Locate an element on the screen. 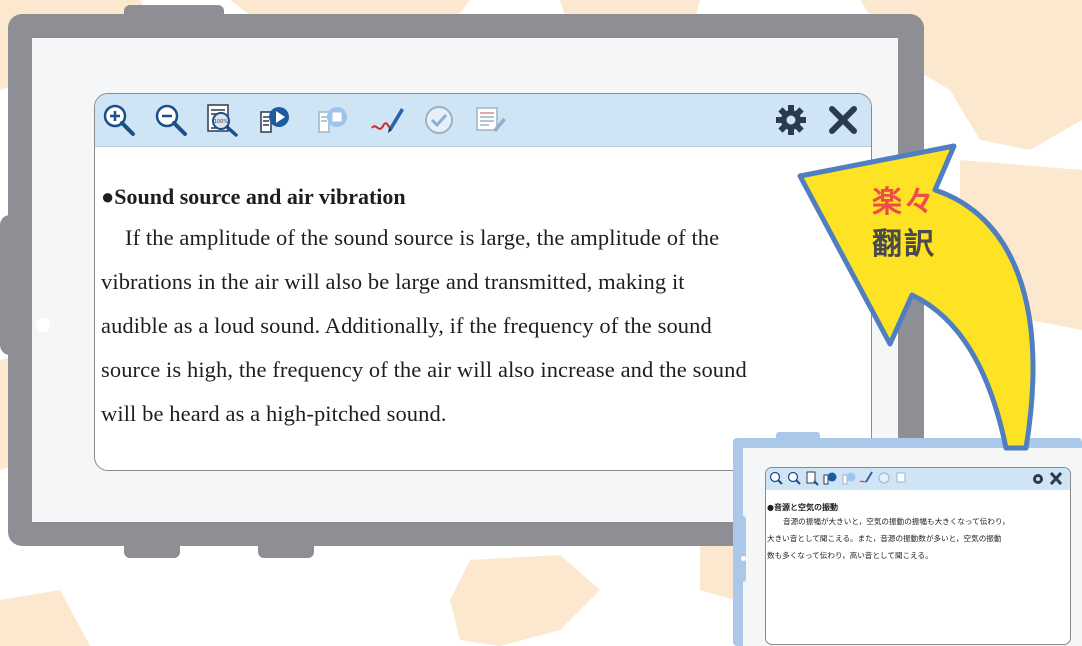 Image resolution: width=1082 pixels, height=646 pixels. translation-badge-line1: 楽々 is located at coordinates (904, 202).